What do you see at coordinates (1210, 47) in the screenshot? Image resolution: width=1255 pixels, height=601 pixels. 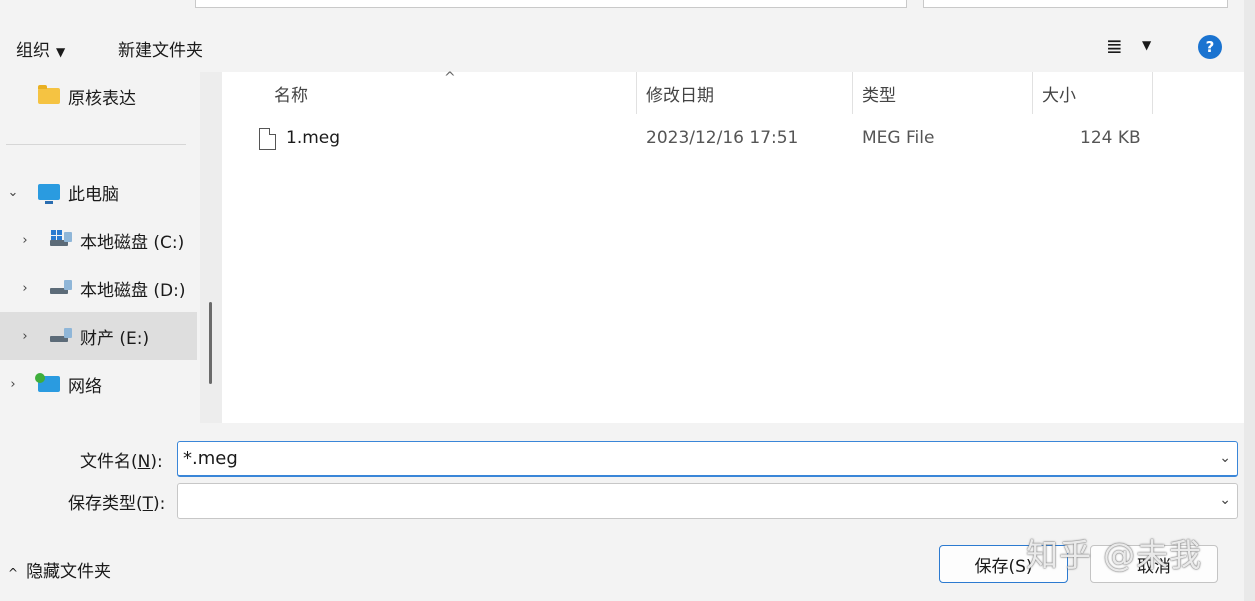 I see `help-icon: ?` at bounding box center [1210, 47].